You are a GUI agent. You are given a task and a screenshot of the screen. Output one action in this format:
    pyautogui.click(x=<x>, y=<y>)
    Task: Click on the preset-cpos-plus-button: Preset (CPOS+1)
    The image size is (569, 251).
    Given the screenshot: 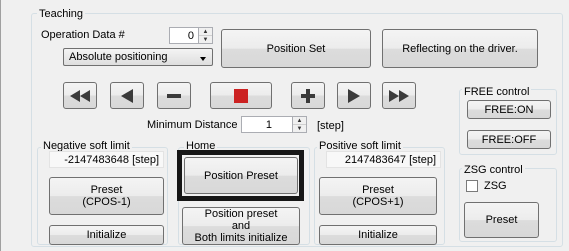 What is the action you would take?
    pyautogui.click(x=378, y=196)
    